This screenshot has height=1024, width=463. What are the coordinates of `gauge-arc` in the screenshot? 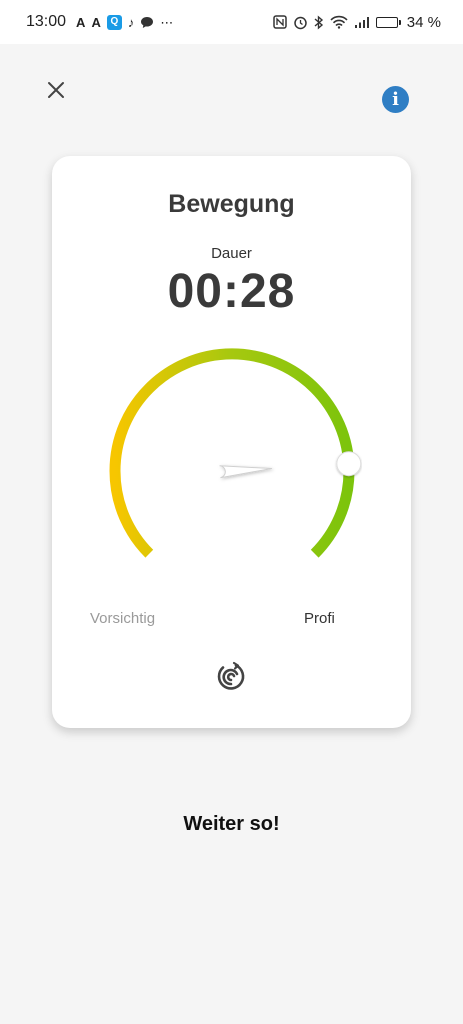 It's located at (232, 453).